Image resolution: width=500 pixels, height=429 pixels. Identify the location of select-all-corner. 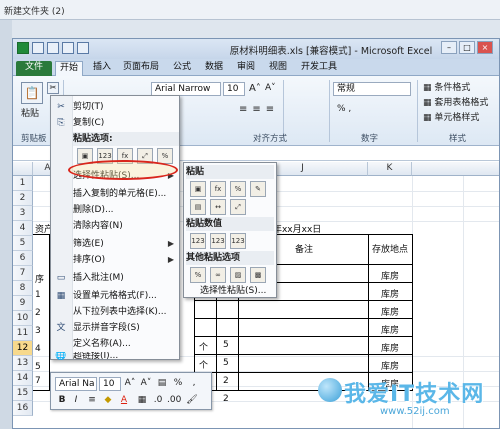
(23, 169).